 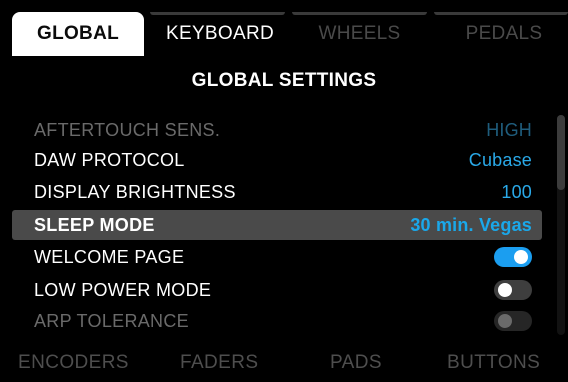 What do you see at coordinates (94, 224) in the screenshot?
I see `setting-label: SLEEP MODE` at bounding box center [94, 224].